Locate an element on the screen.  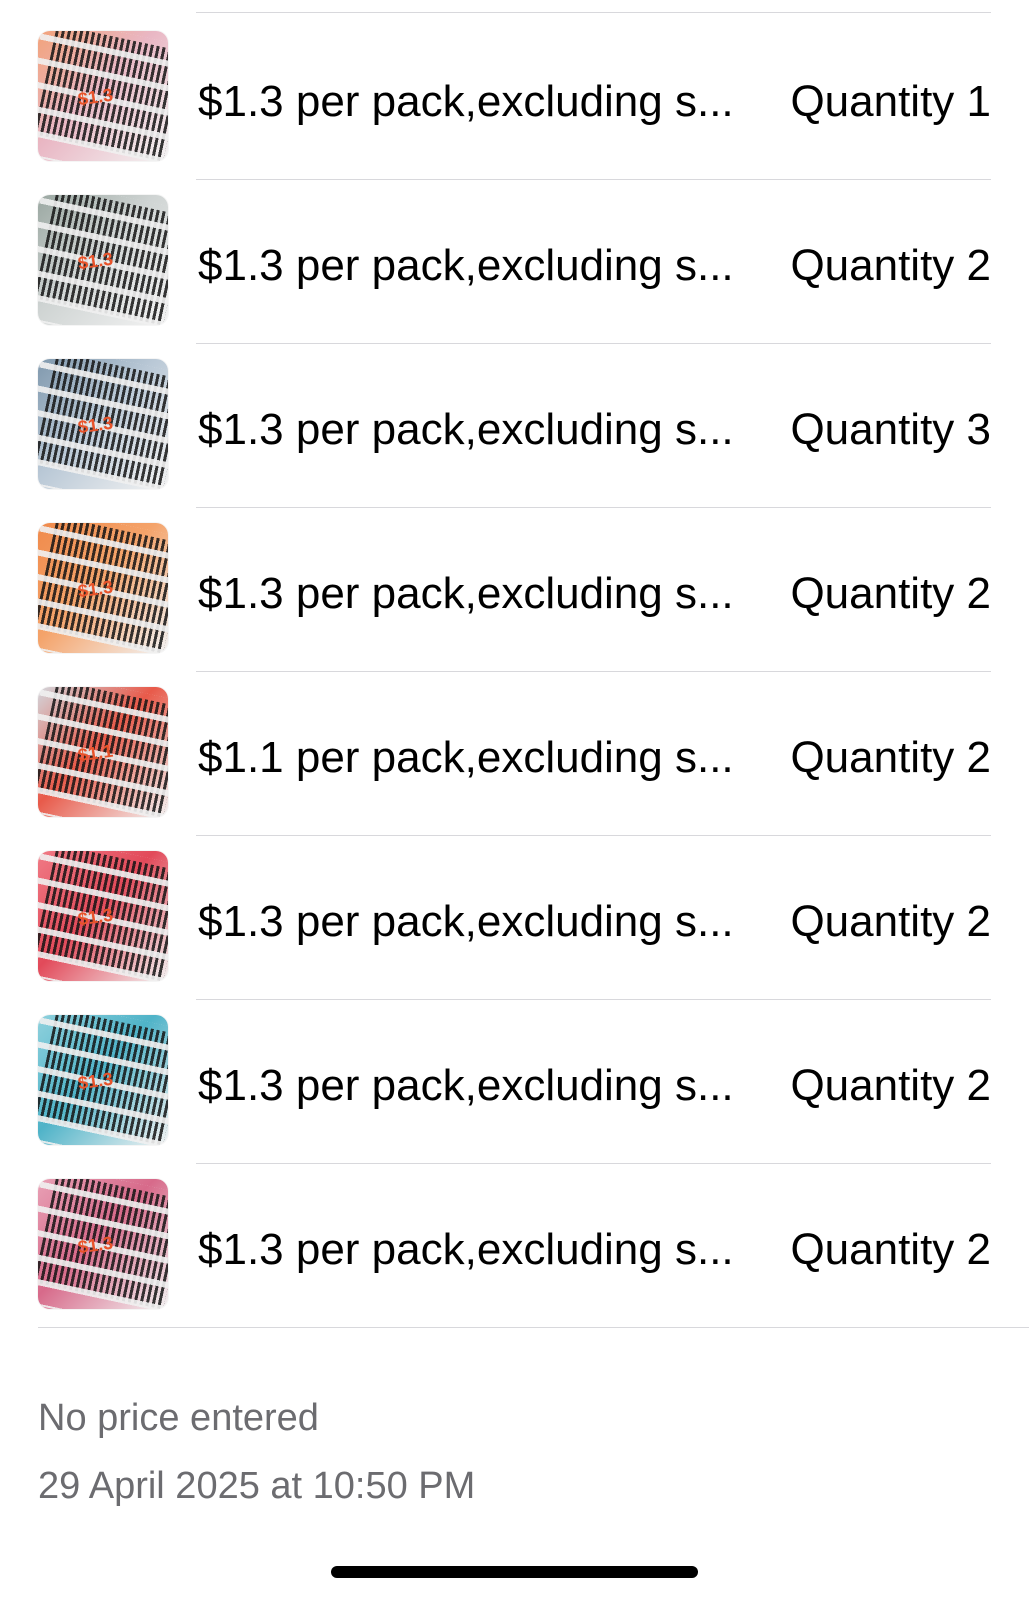
item-quantity: Quantity 1 is located at coordinates (890, 101).